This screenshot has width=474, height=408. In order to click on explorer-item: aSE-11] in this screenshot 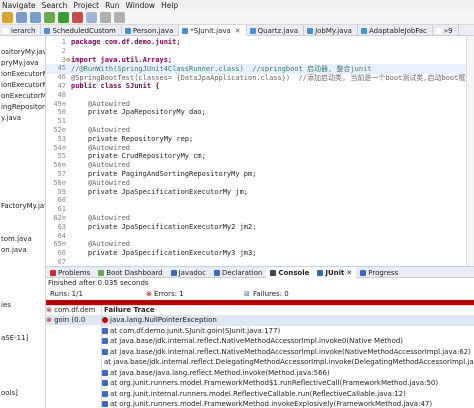, I will do `click(22, 338)`.